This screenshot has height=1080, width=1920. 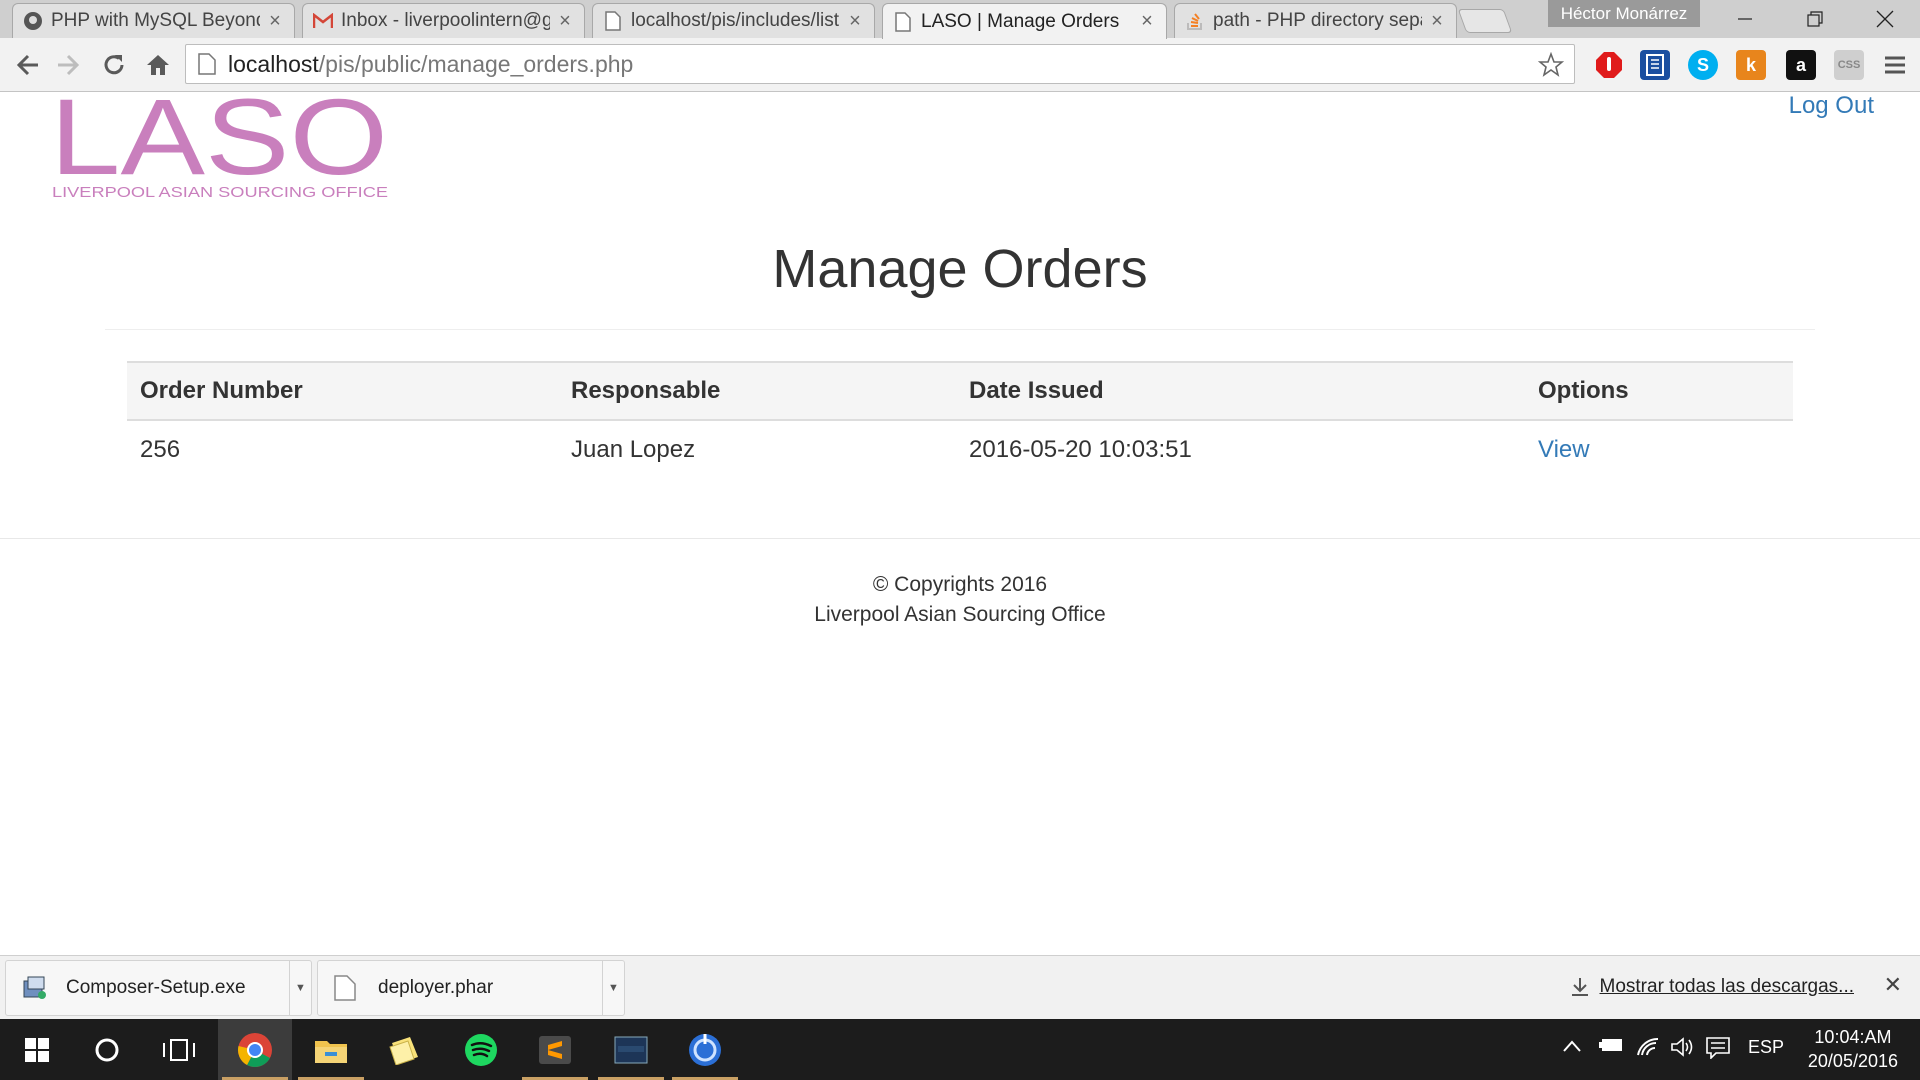 I want to click on taskbar-chrome, so click(x=255, y=1049).